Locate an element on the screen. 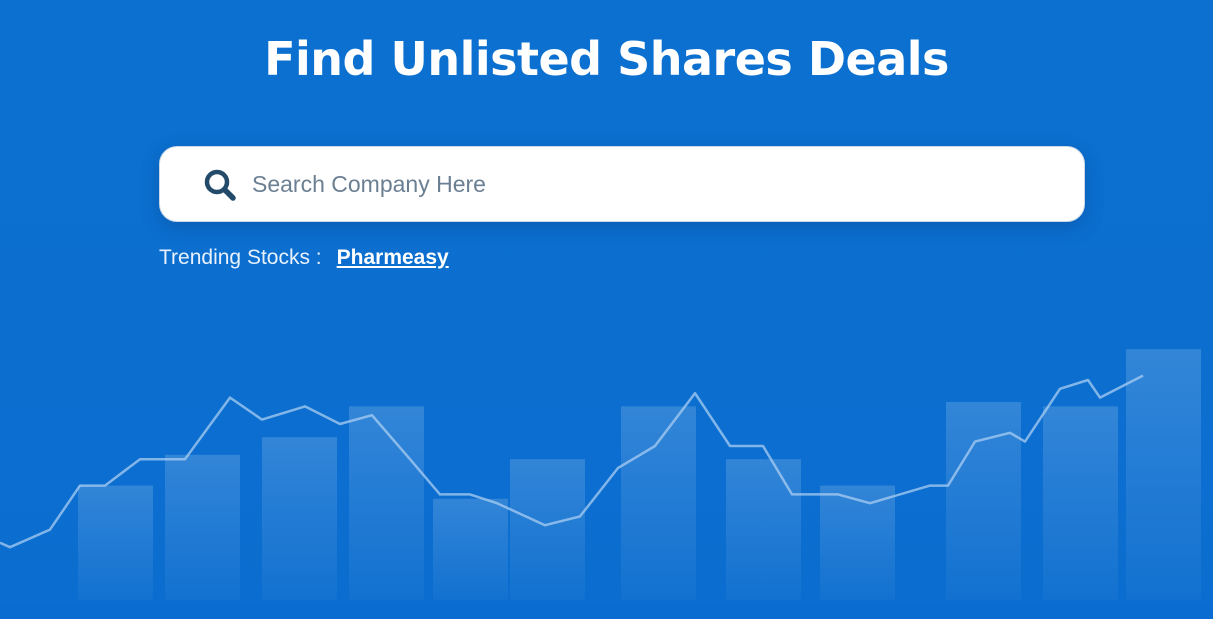 The width and height of the screenshot is (1213, 619). trending-stocks: Trending Stocks : Pharmeasy is located at coordinates (304, 258).